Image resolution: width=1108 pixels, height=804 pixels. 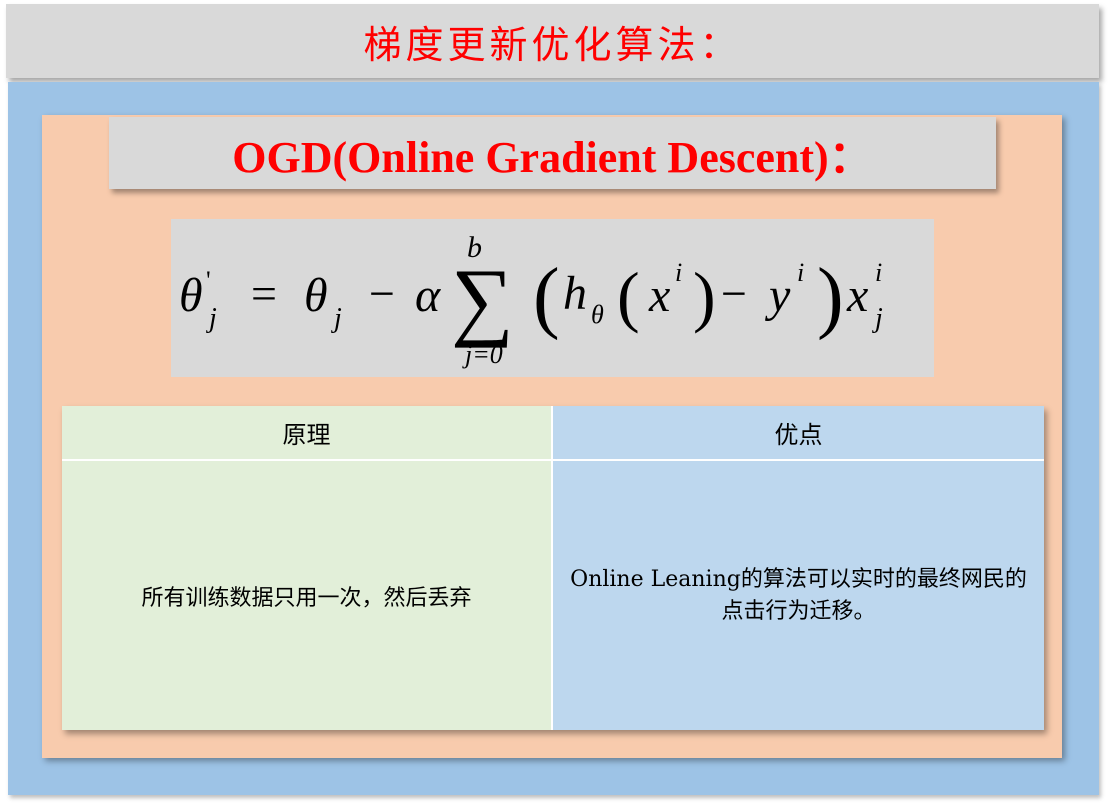 What do you see at coordinates (800, 272) in the screenshot?
I see `formula-y-sup-i: i` at bounding box center [800, 272].